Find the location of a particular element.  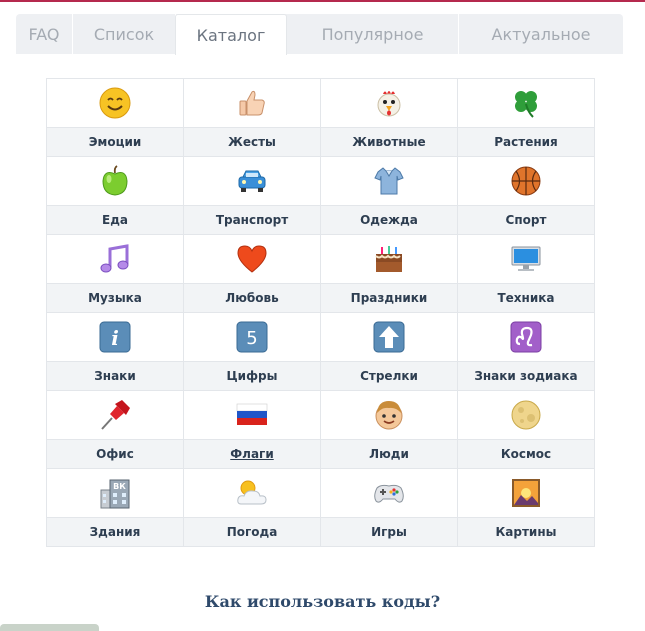

category-label: Космос is located at coordinates (526, 454).